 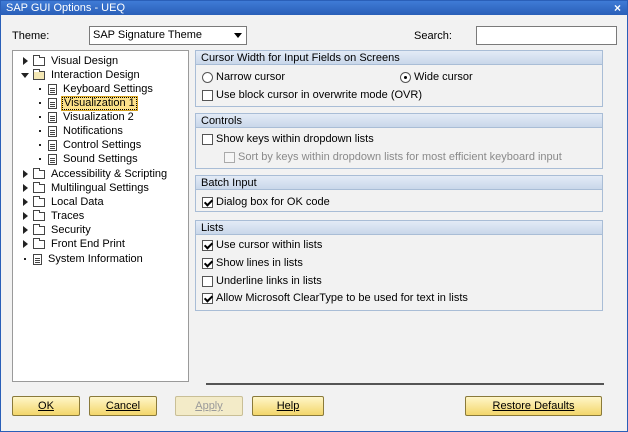 I want to click on show-keys-checkbox, so click(x=207, y=139).